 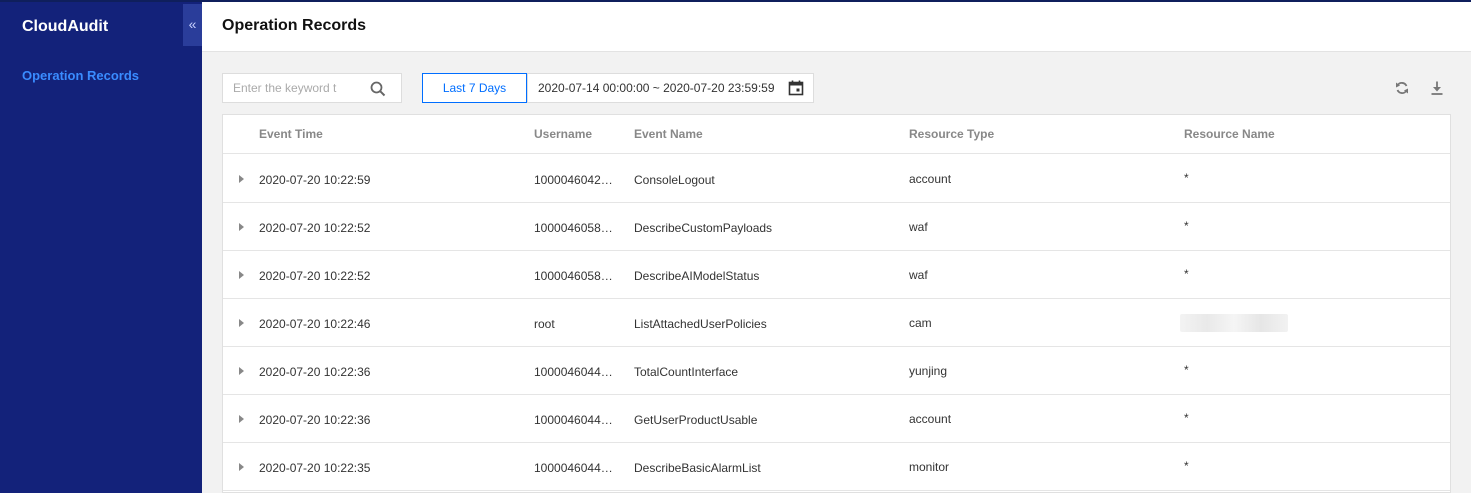 What do you see at coordinates (544, 324) in the screenshot?
I see `username-cell: root` at bounding box center [544, 324].